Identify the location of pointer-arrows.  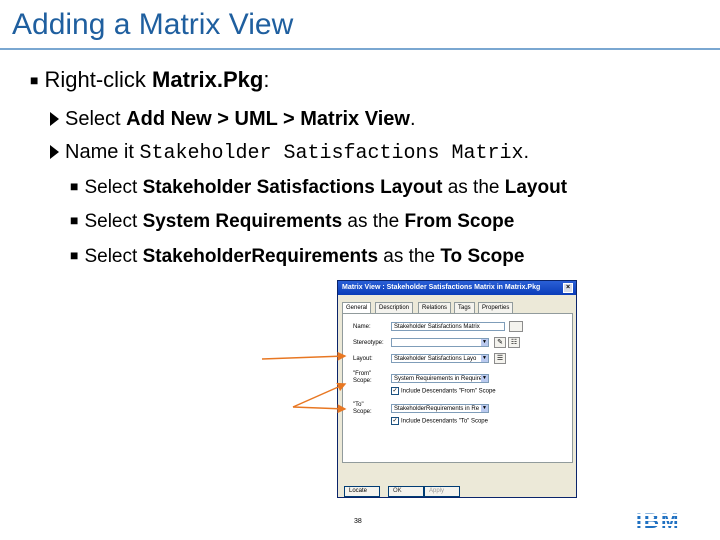
(304, 382).